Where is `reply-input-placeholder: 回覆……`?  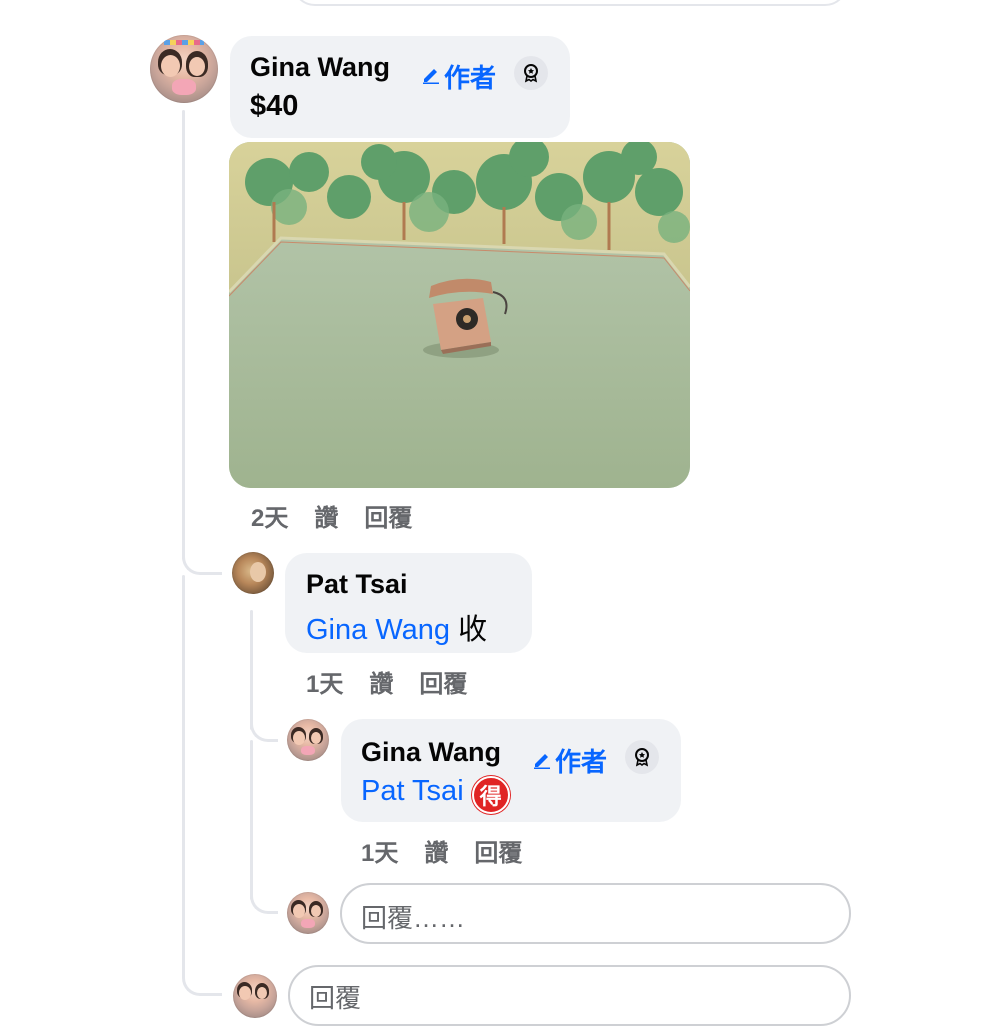
reply-input-placeholder: 回覆…… is located at coordinates (413, 918).